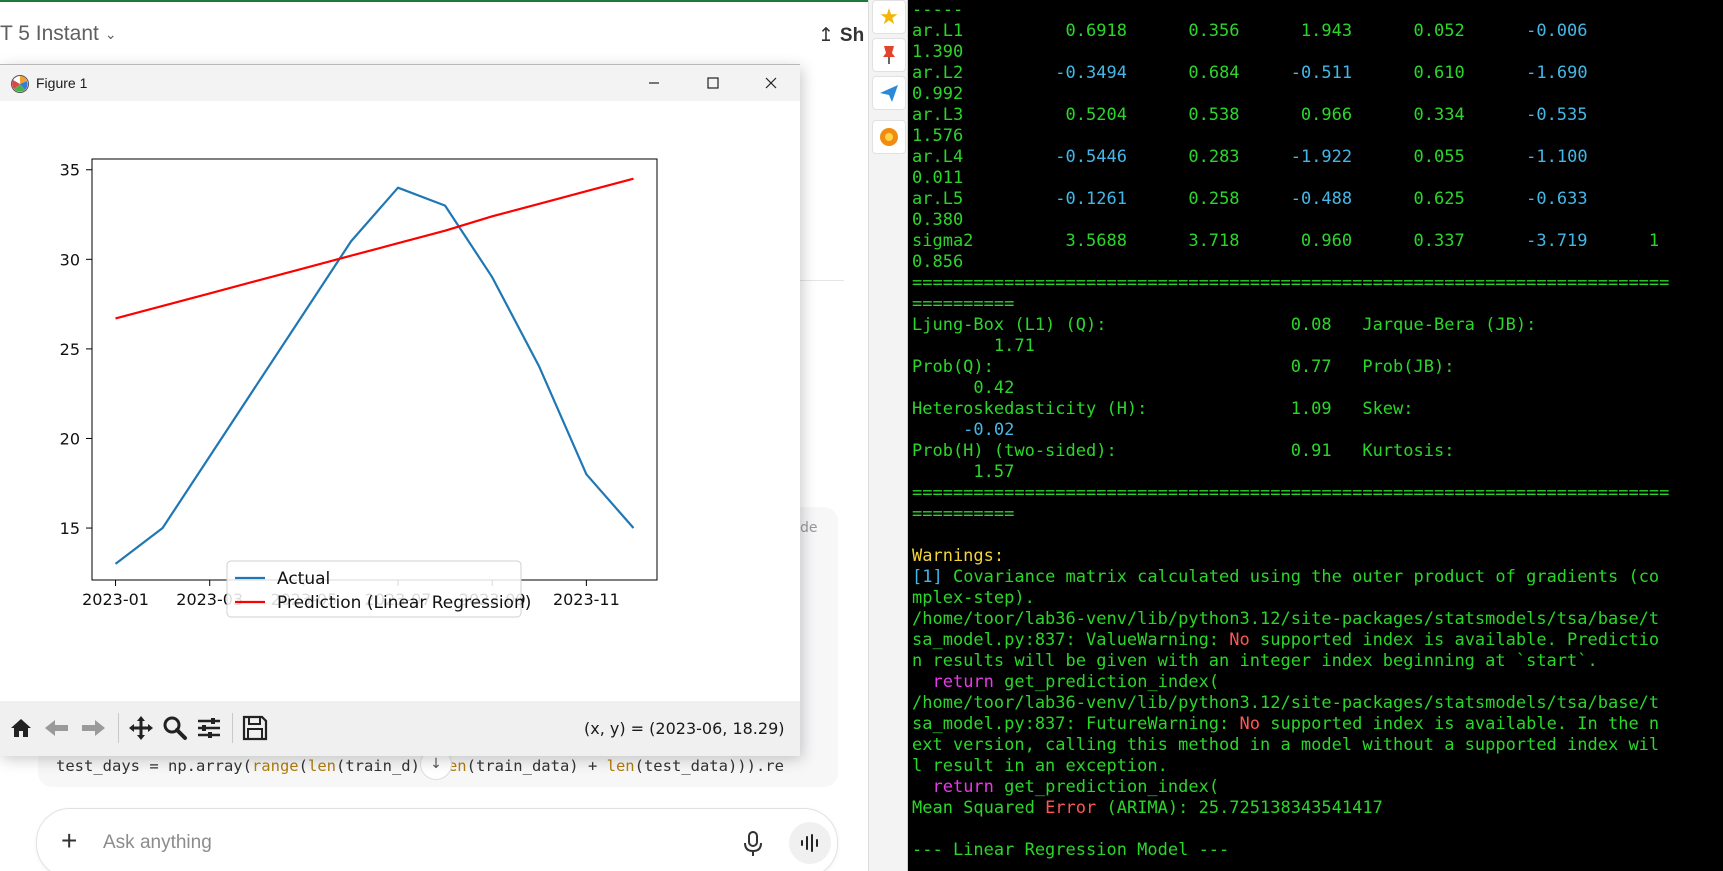  Describe the element at coordinates (1557, 157) in the screenshot. I see `terminal-text: -1.100` at that location.